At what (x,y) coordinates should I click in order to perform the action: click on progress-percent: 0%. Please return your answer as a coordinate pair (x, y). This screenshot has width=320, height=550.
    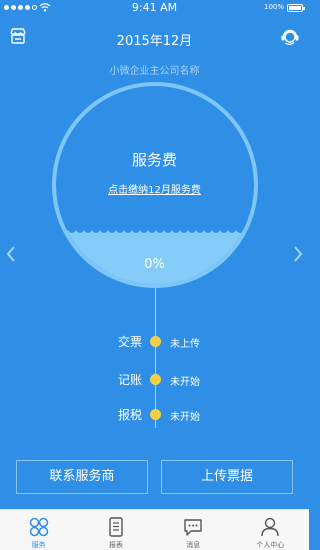
    Looking at the image, I should click on (154, 264).